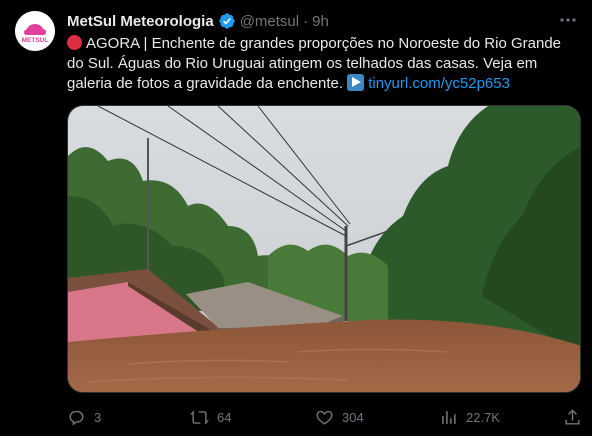 The height and width of the screenshot is (436, 592). I want to click on retweet-count: 64, so click(224, 417).